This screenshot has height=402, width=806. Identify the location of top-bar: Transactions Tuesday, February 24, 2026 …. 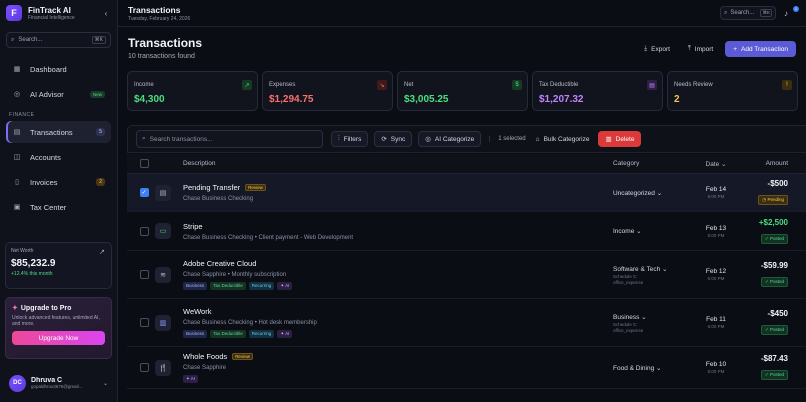
(462, 13).